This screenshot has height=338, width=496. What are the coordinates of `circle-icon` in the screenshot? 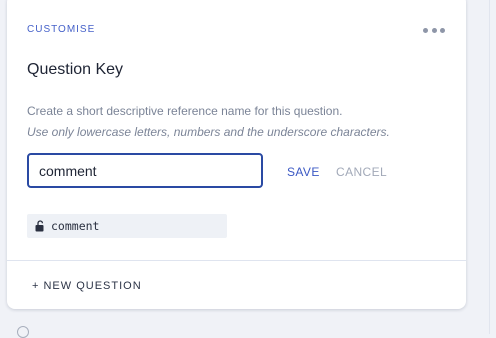 It's located at (23, 332).